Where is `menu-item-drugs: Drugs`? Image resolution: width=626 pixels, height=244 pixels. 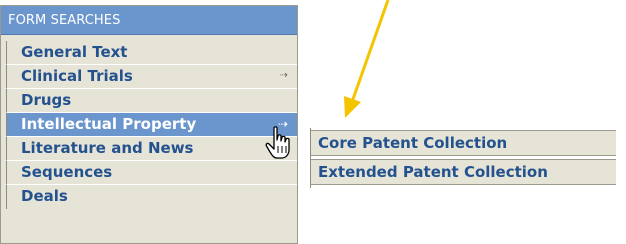
menu-item-drugs: Drugs is located at coordinates (151, 101).